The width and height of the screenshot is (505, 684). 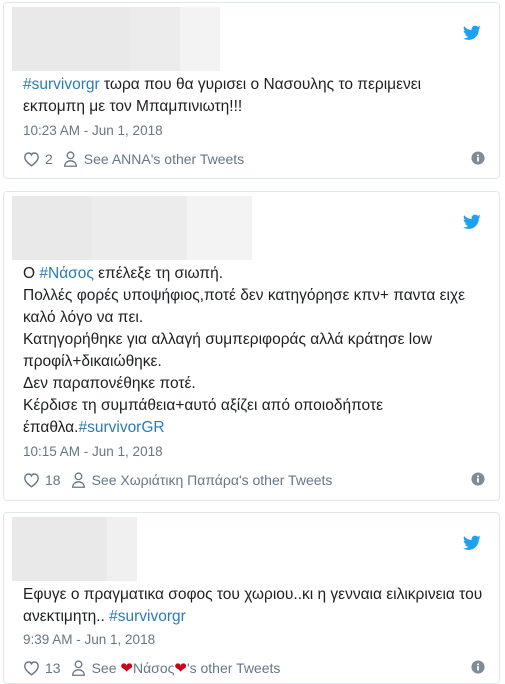 I want to click on see-other-tweets-link: See ❤Νάσος❤'s other Tweets, so click(x=186, y=668).